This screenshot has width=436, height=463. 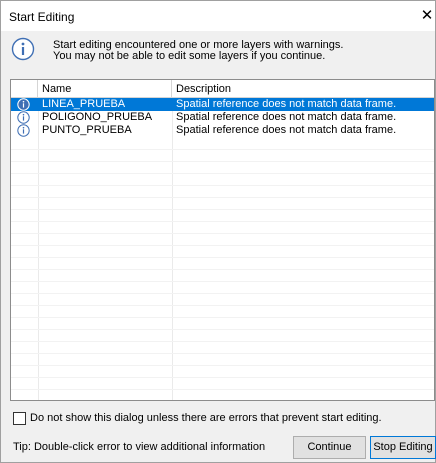 I want to click on table-header: Name Description, so click(x=222, y=89).